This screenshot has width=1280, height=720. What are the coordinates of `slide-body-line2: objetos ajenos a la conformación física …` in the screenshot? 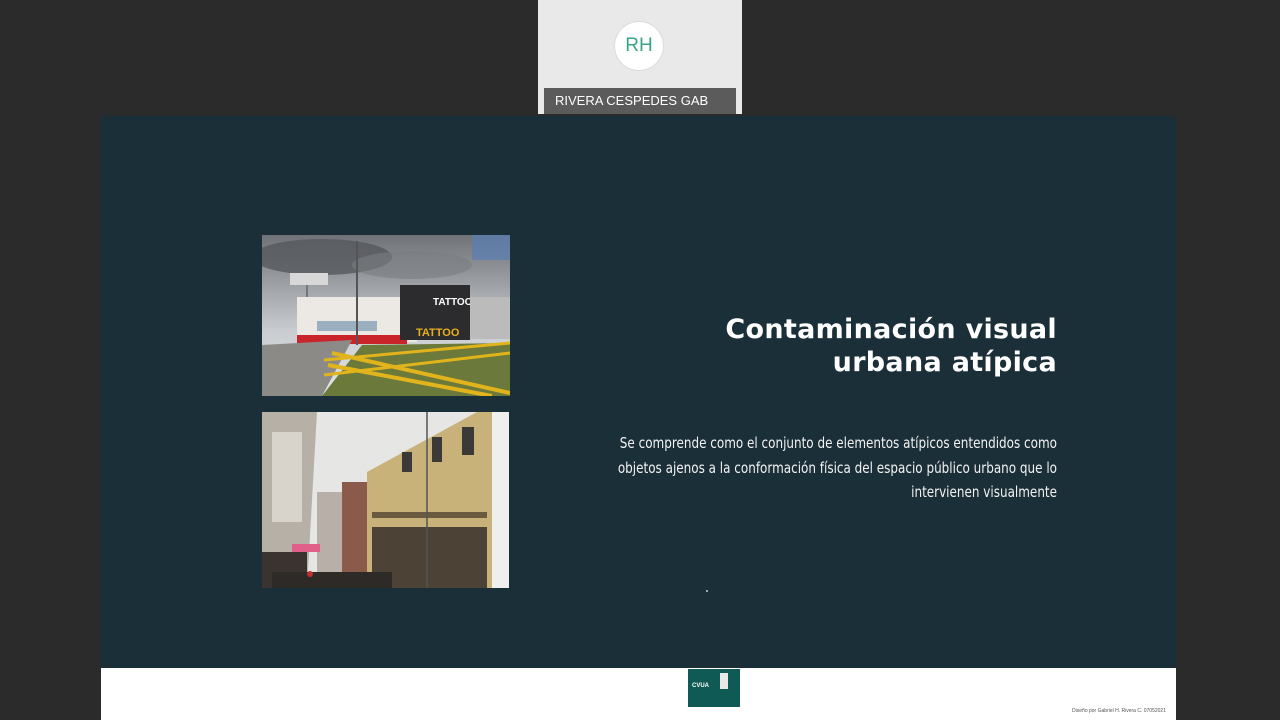 It's located at (837, 467).